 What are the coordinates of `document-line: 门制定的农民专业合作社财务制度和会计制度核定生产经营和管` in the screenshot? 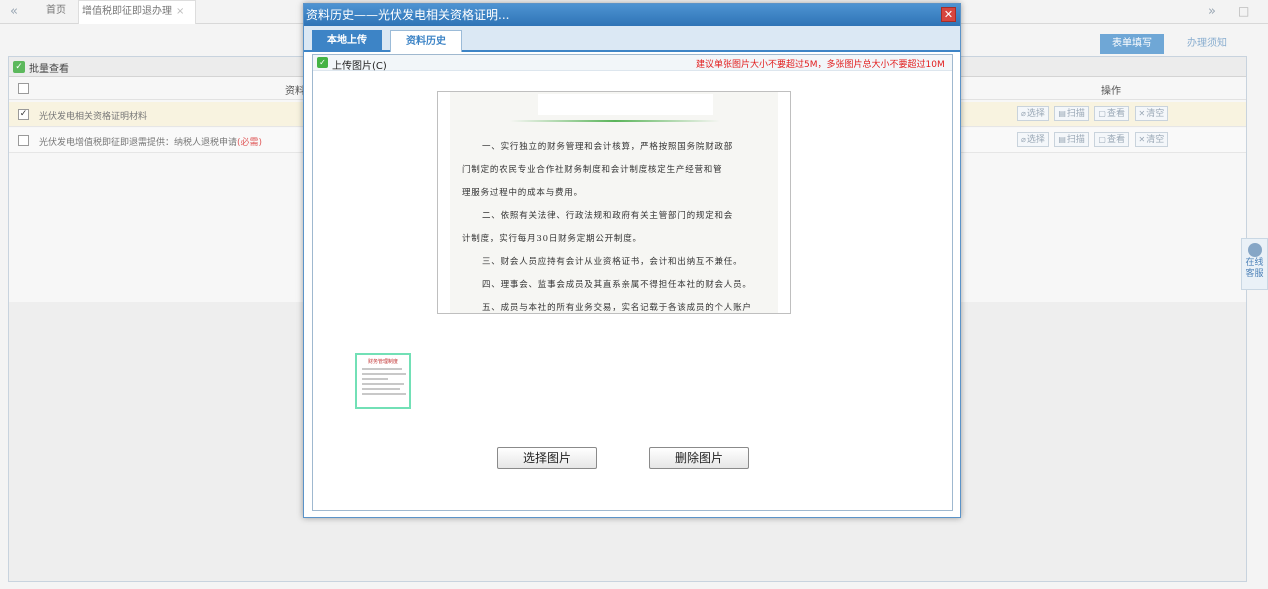 It's located at (592, 170).